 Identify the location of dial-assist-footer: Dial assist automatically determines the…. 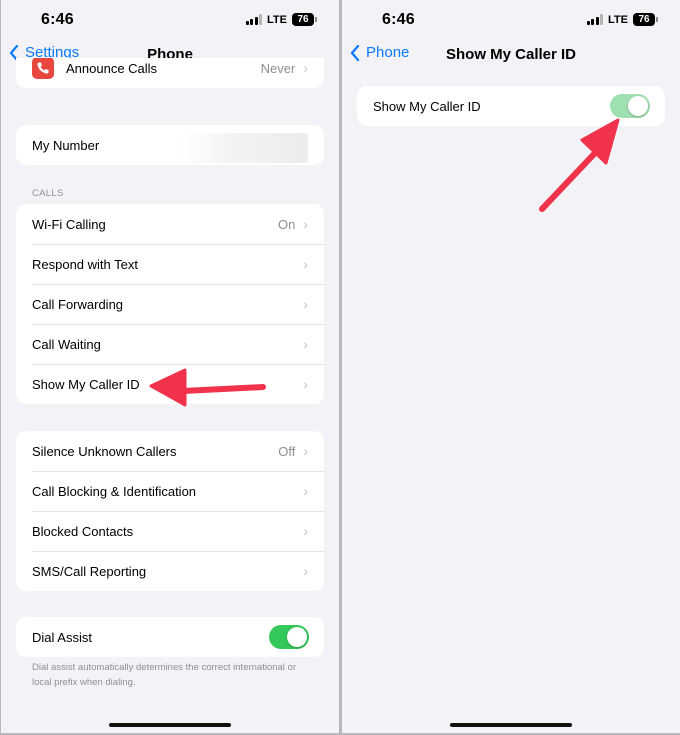
(164, 675).